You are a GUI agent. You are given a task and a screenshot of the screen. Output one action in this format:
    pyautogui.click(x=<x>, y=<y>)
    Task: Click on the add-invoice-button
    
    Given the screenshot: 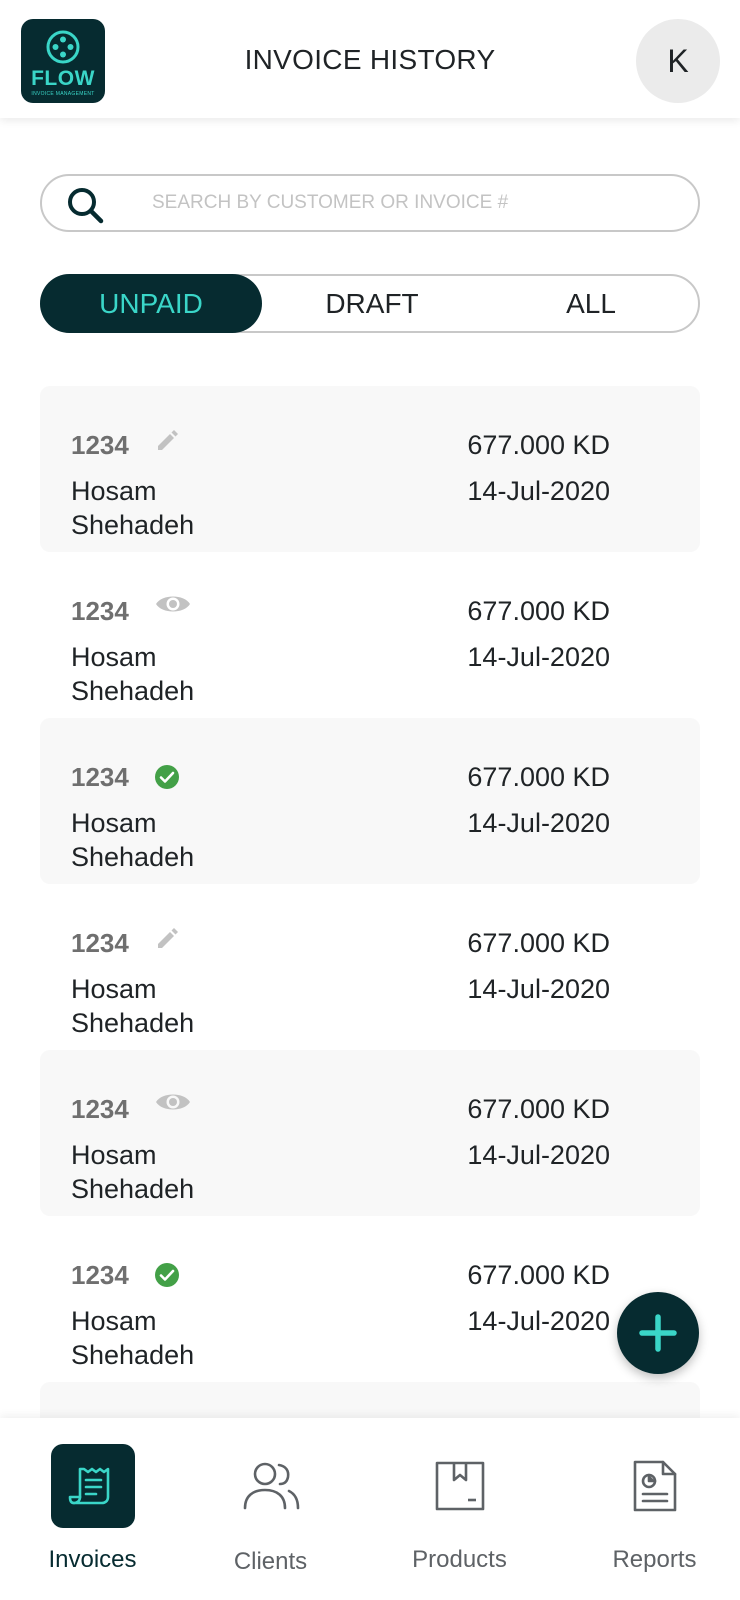 What is the action you would take?
    pyautogui.click(x=658, y=1333)
    